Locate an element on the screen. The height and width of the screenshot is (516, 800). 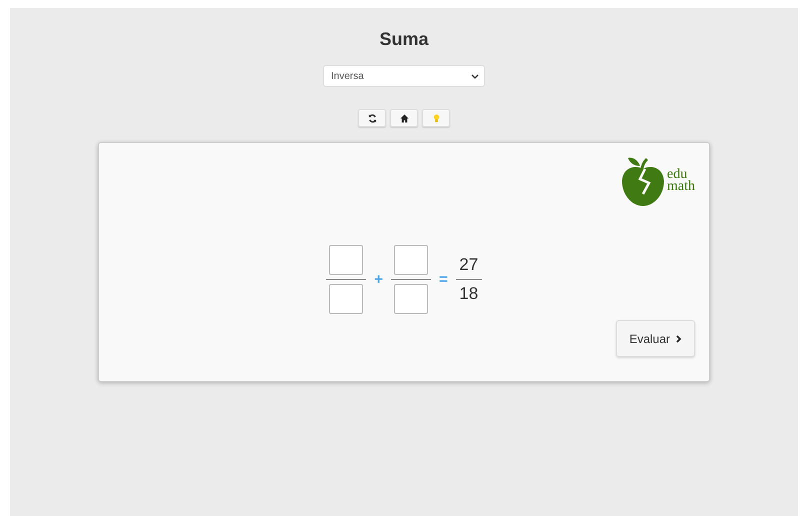
apple-logo-icon is located at coordinates (643, 181).